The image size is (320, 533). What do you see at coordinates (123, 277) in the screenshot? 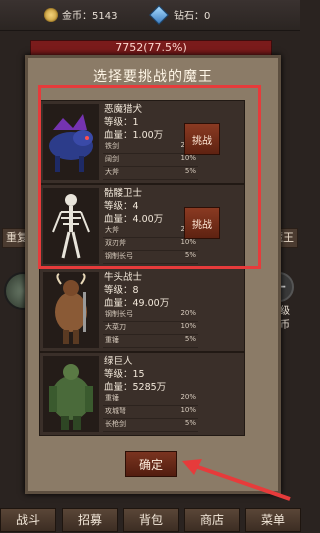
I see `boss-name: 牛头战士` at bounding box center [123, 277].